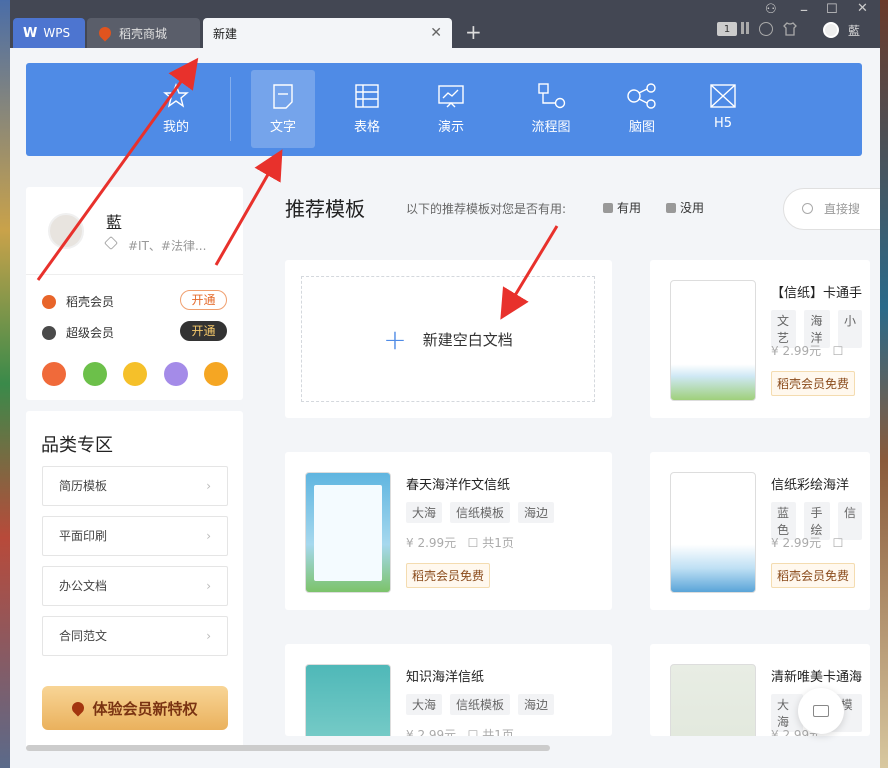 The width and height of the screenshot is (888, 768). I want to click on nav-item-flowchart: 流程图, so click(551, 109).